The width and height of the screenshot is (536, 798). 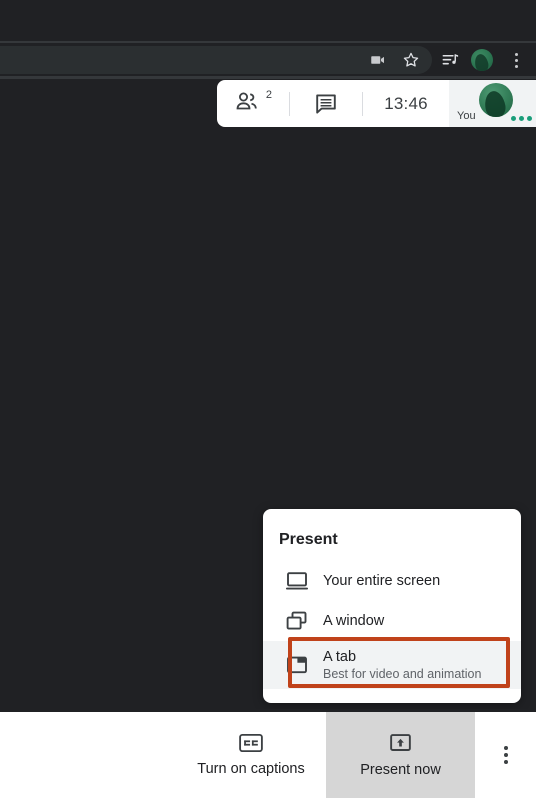 What do you see at coordinates (382, 580) in the screenshot?
I see `present-option-label: Your entire screen` at bounding box center [382, 580].